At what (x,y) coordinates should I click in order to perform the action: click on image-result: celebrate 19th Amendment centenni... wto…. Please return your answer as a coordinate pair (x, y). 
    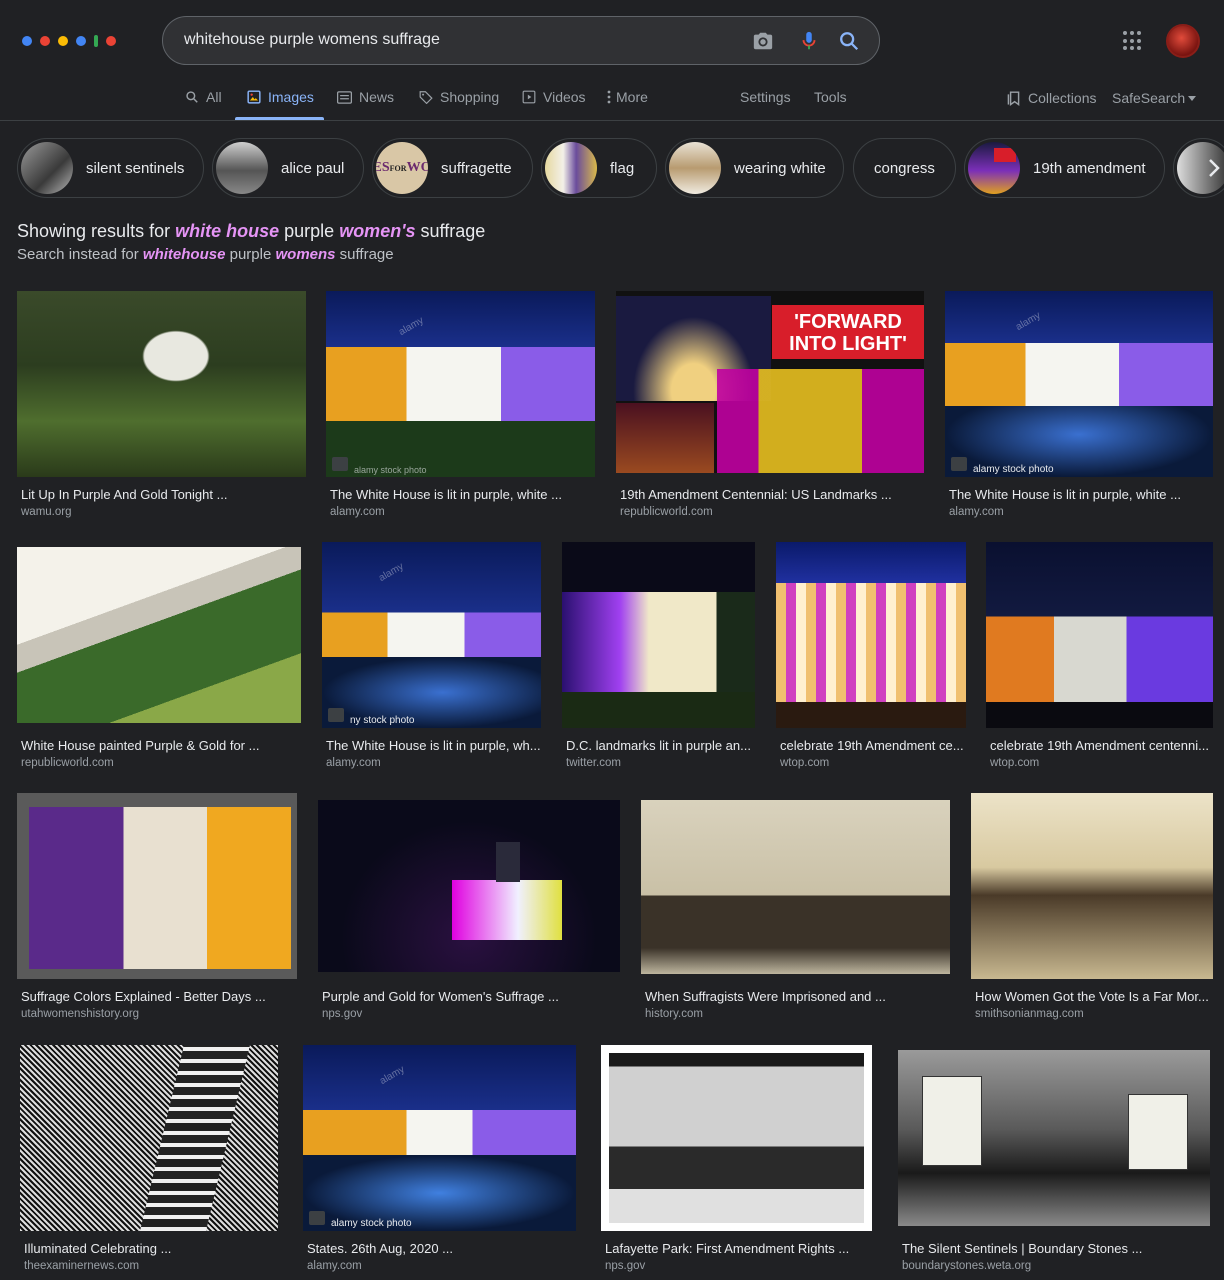
    Looking at the image, I should click on (1099, 657).